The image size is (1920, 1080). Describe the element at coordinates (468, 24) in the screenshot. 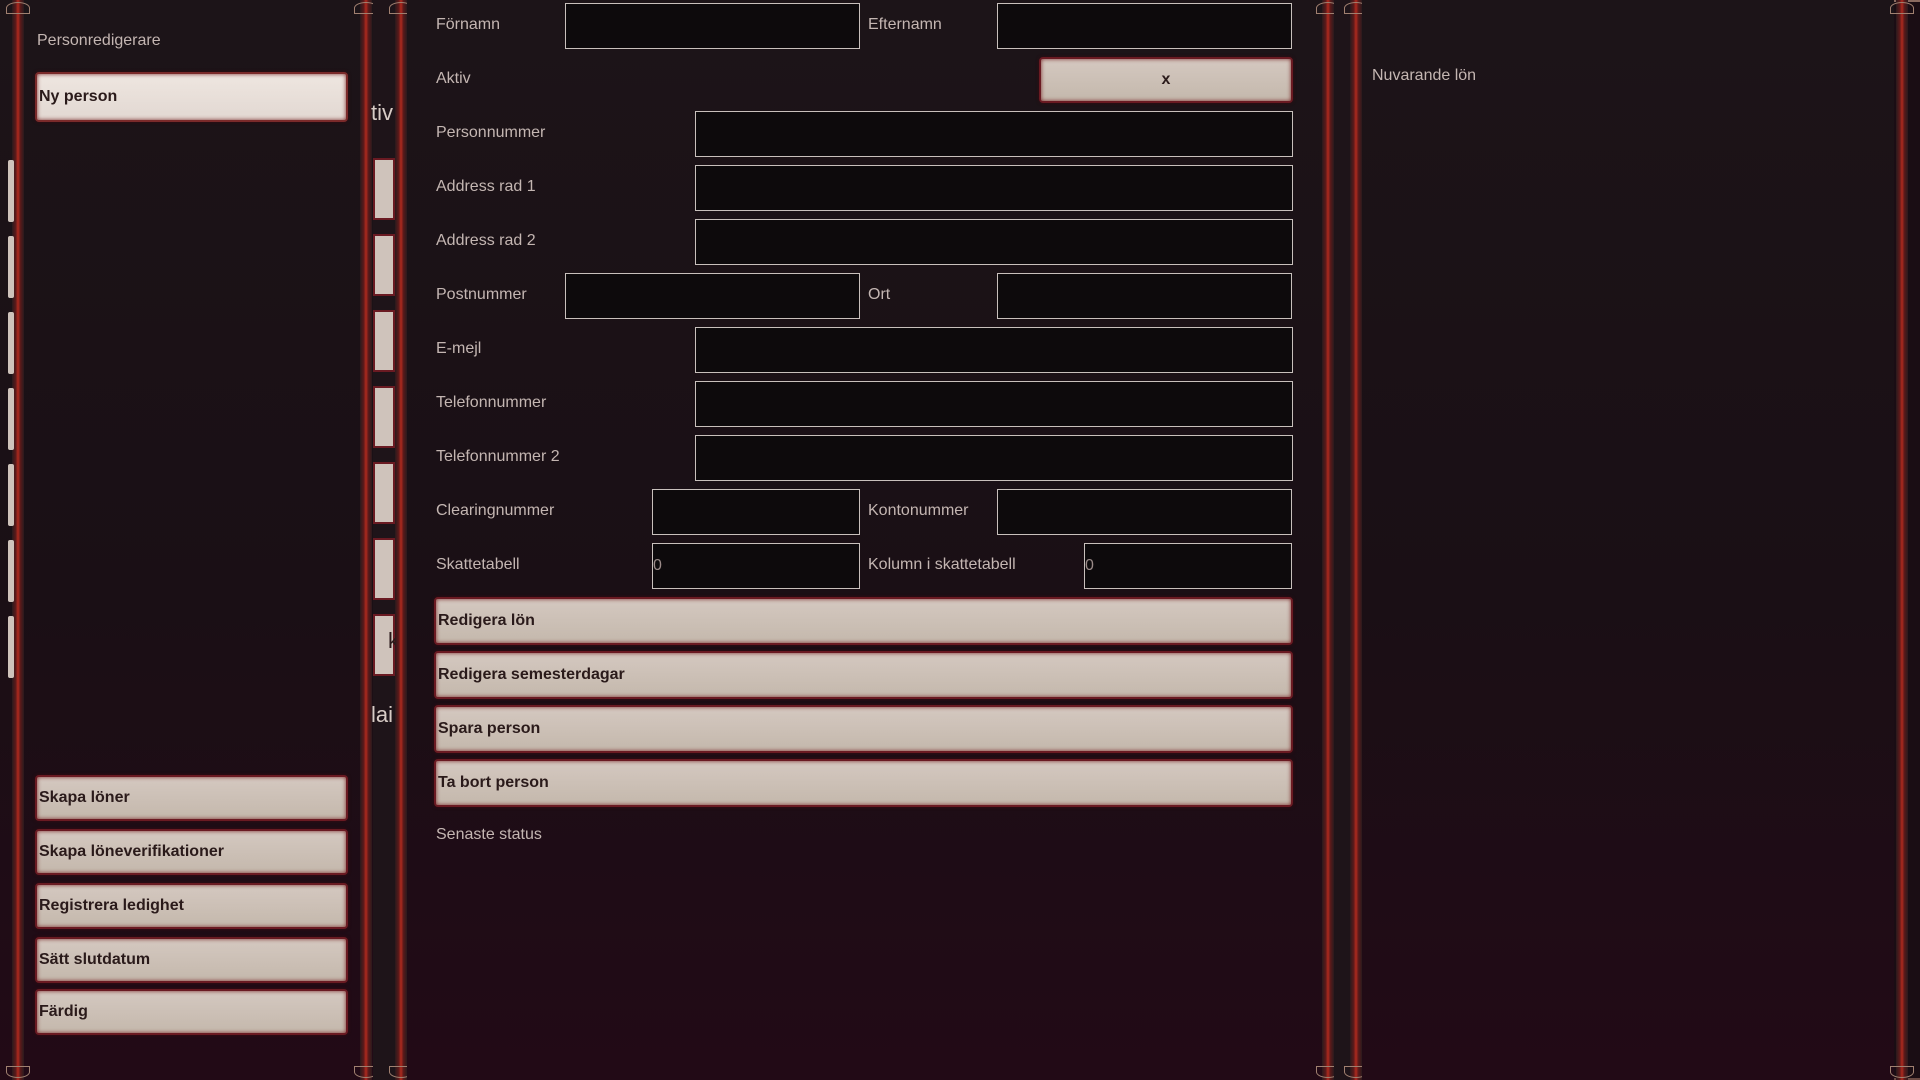

I see `first-name-label: Förnamn` at that location.